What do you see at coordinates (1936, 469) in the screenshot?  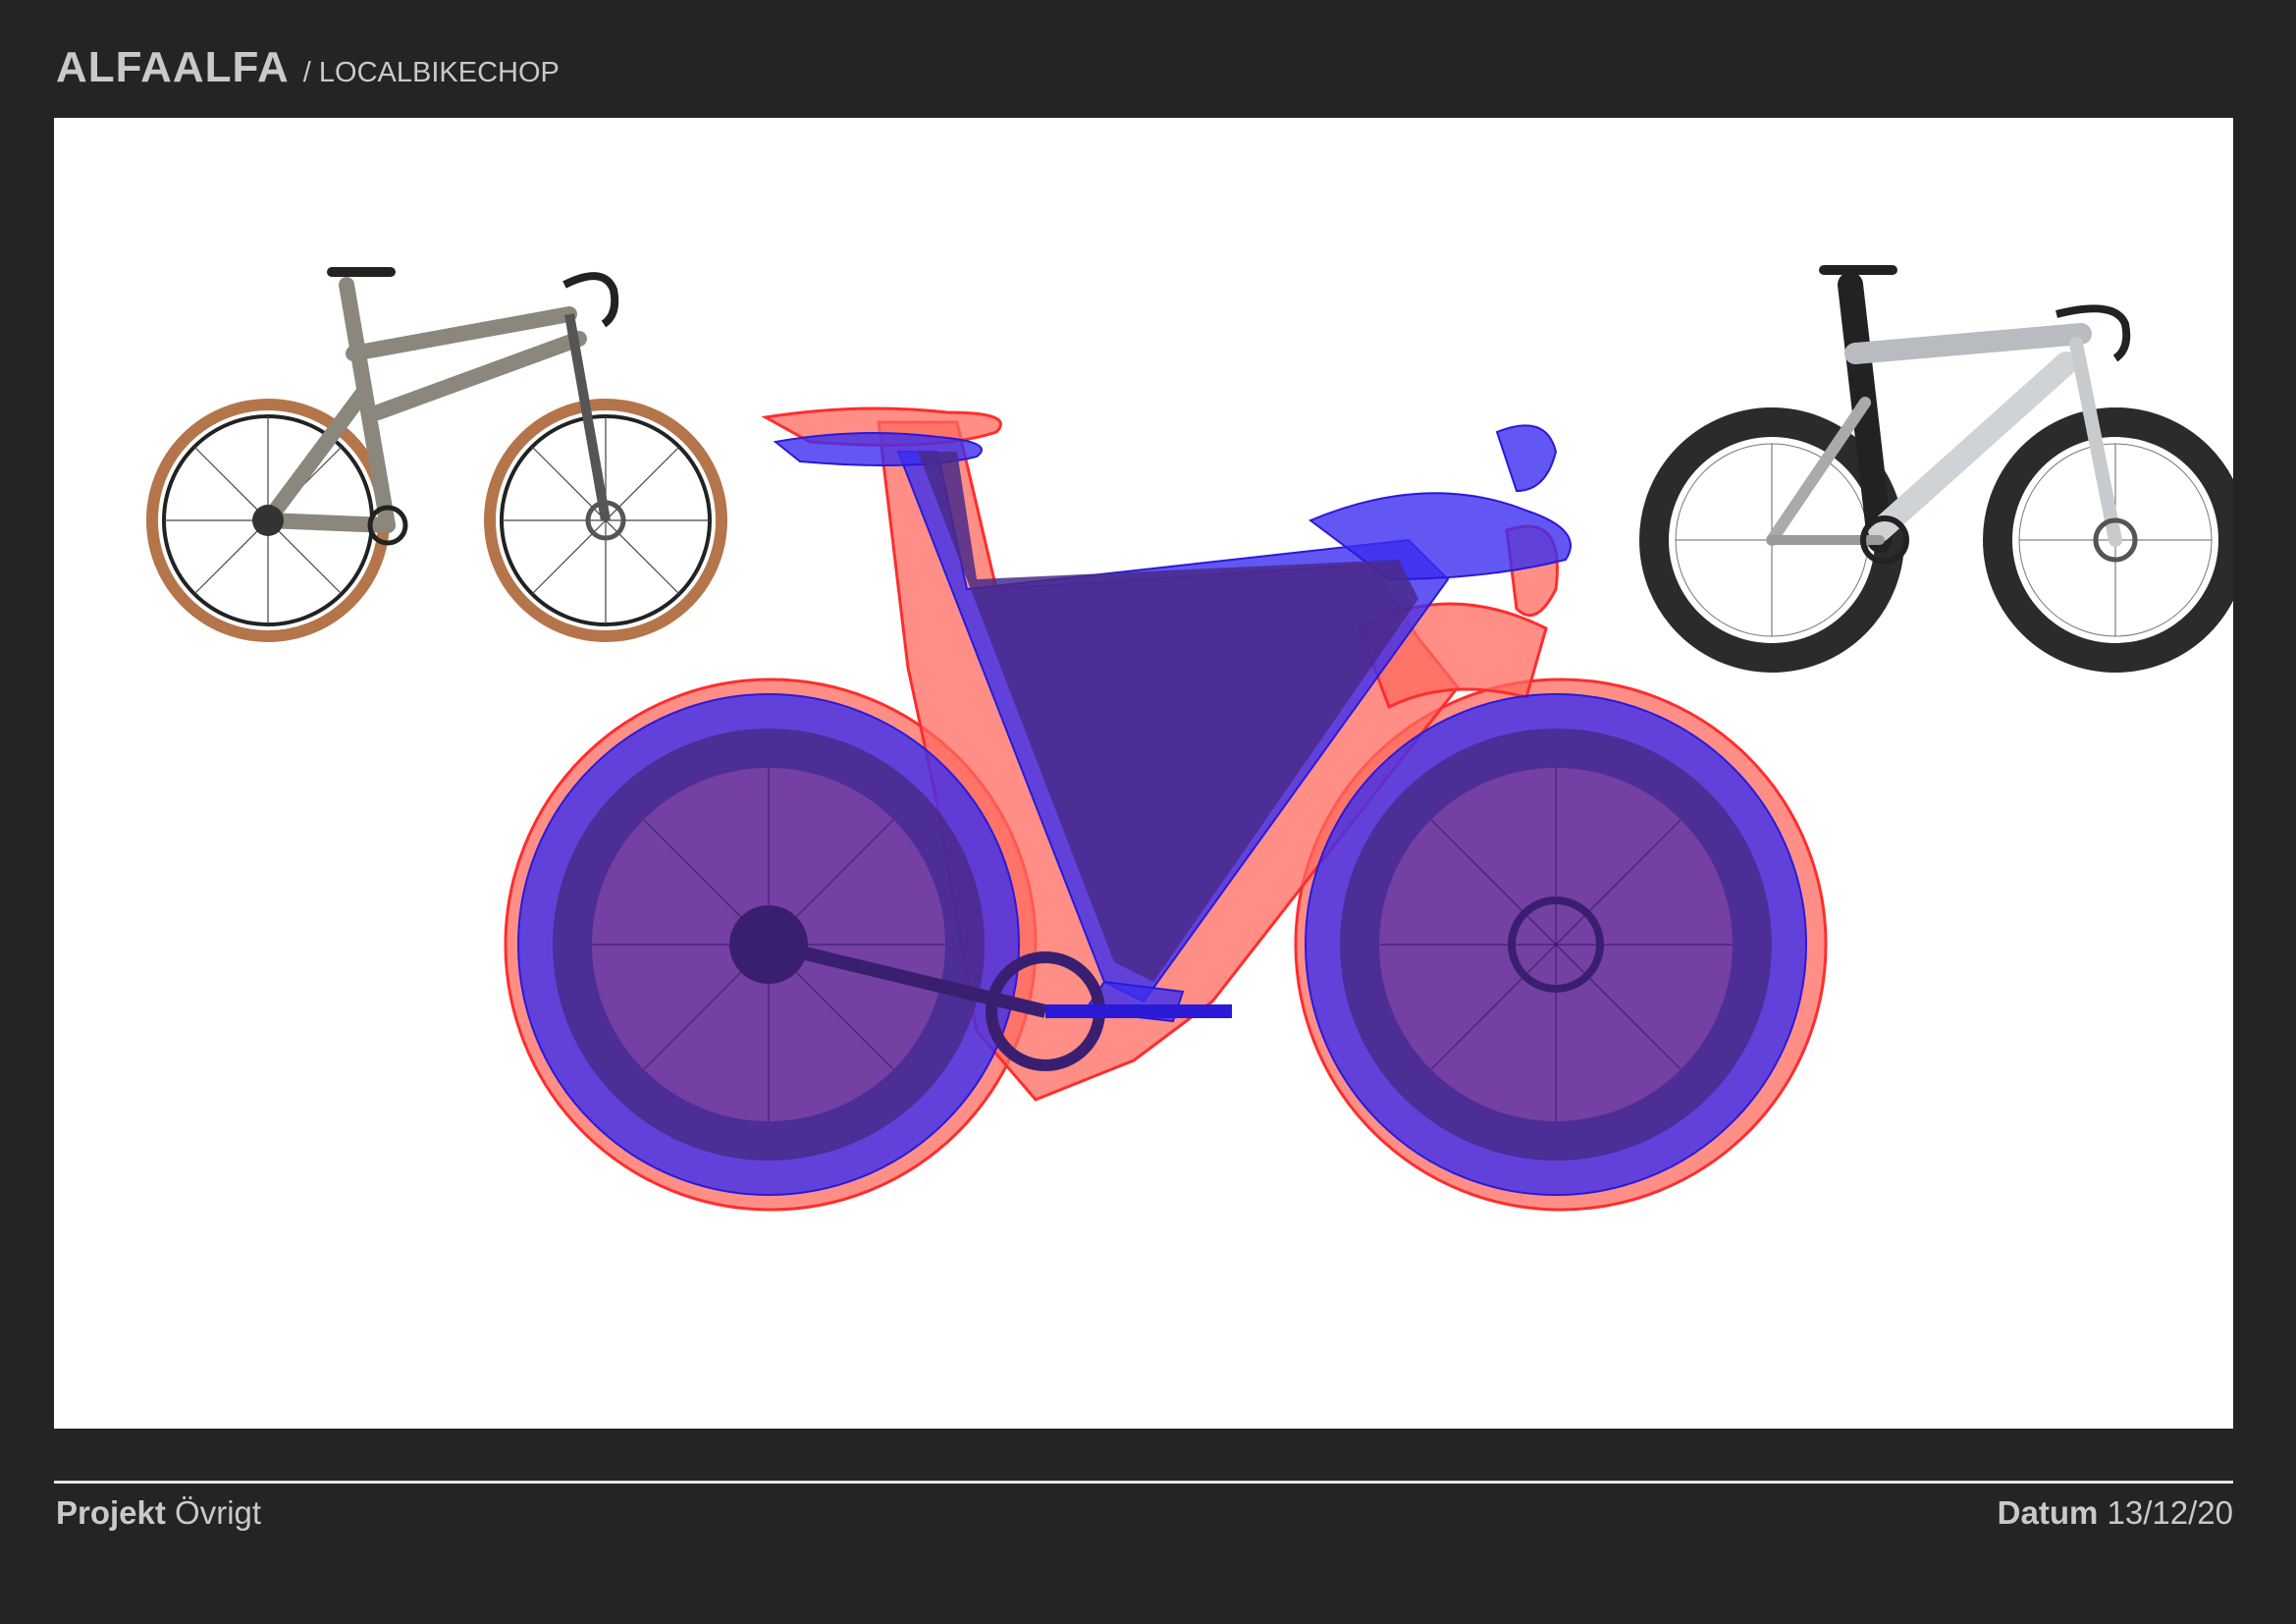 I see `aero-bike-image` at bounding box center [1936, 469].